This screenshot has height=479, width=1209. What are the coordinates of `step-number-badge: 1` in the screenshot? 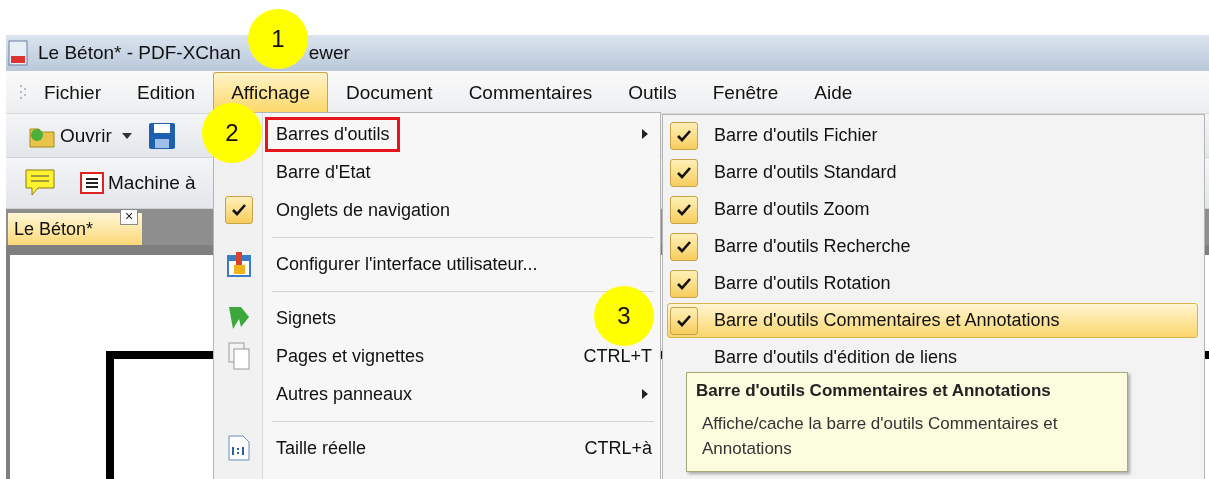 It's located at (278, 39).